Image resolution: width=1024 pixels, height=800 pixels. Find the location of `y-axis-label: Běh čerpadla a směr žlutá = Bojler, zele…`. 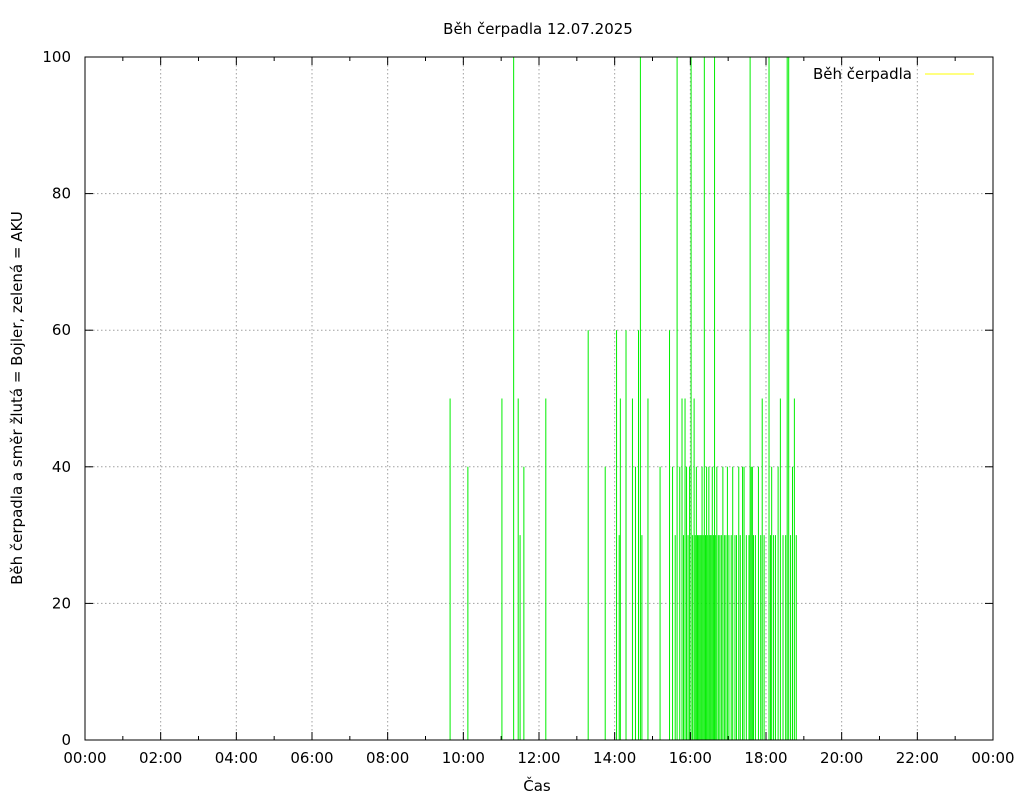

y-axis-label: Běh čerpadla a směr žlutá = Bojler, zele… is located at coordinates (17, 398).